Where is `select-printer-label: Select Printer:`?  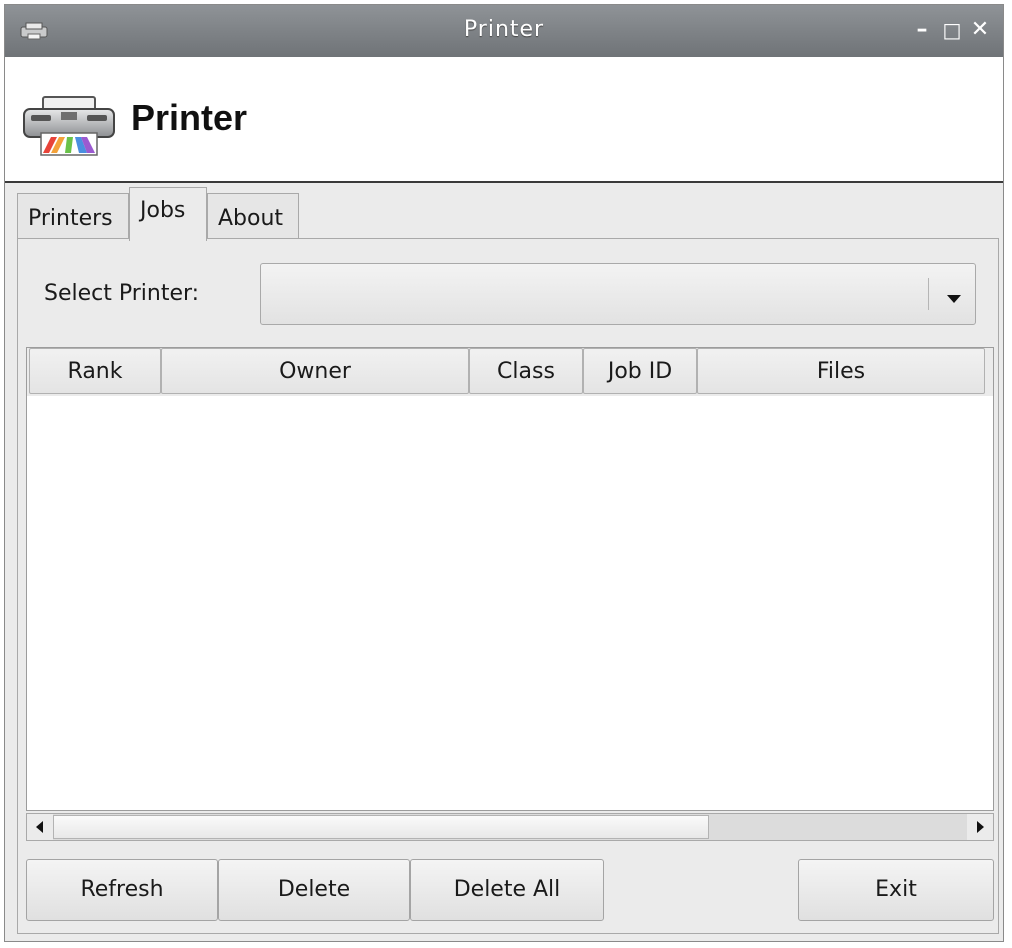
select-printer-label: Select Printer: is located at coordinates (122, 293).